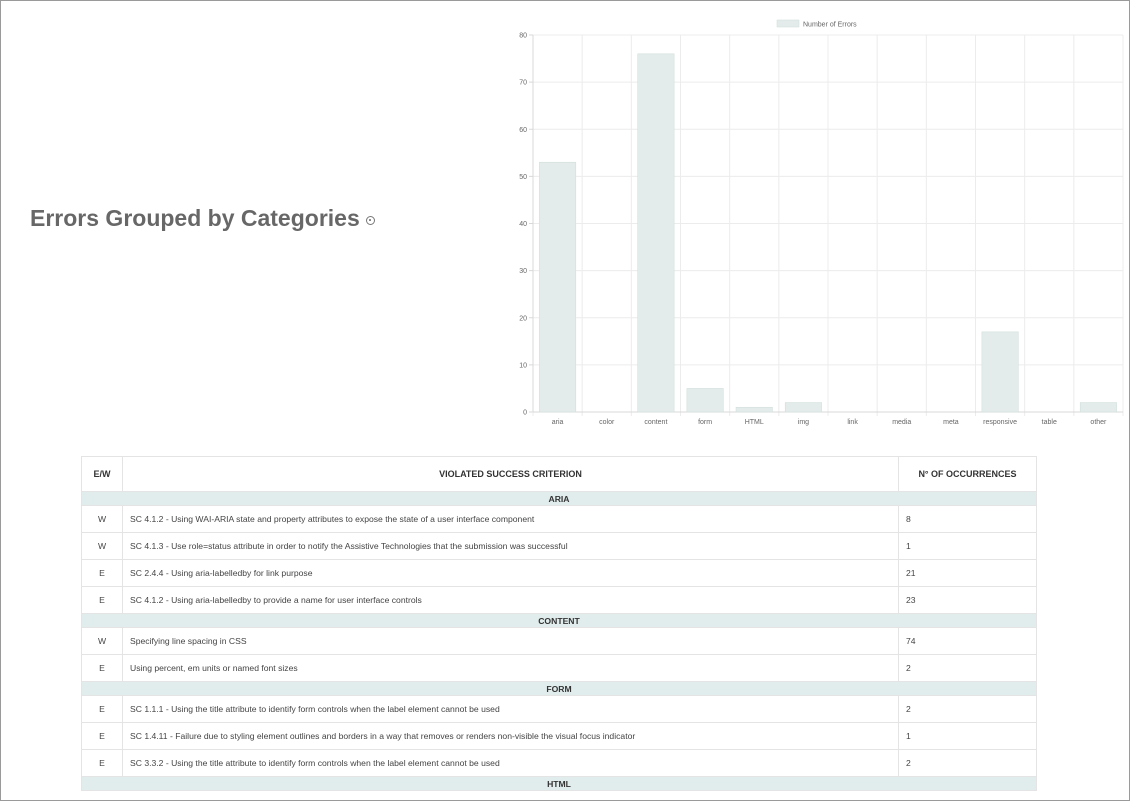  Describe the element at coordinates (523, 271) in the screenshot. I see `y-tick-label: 30` at that location.